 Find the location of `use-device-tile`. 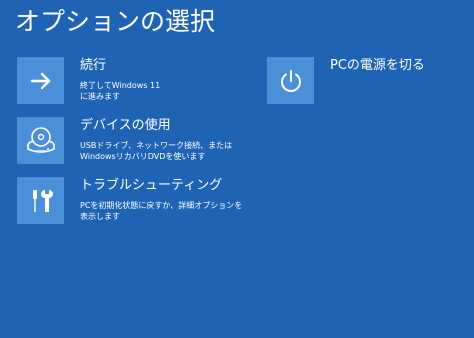

use-device-tile is located at coordinates (40, 140).